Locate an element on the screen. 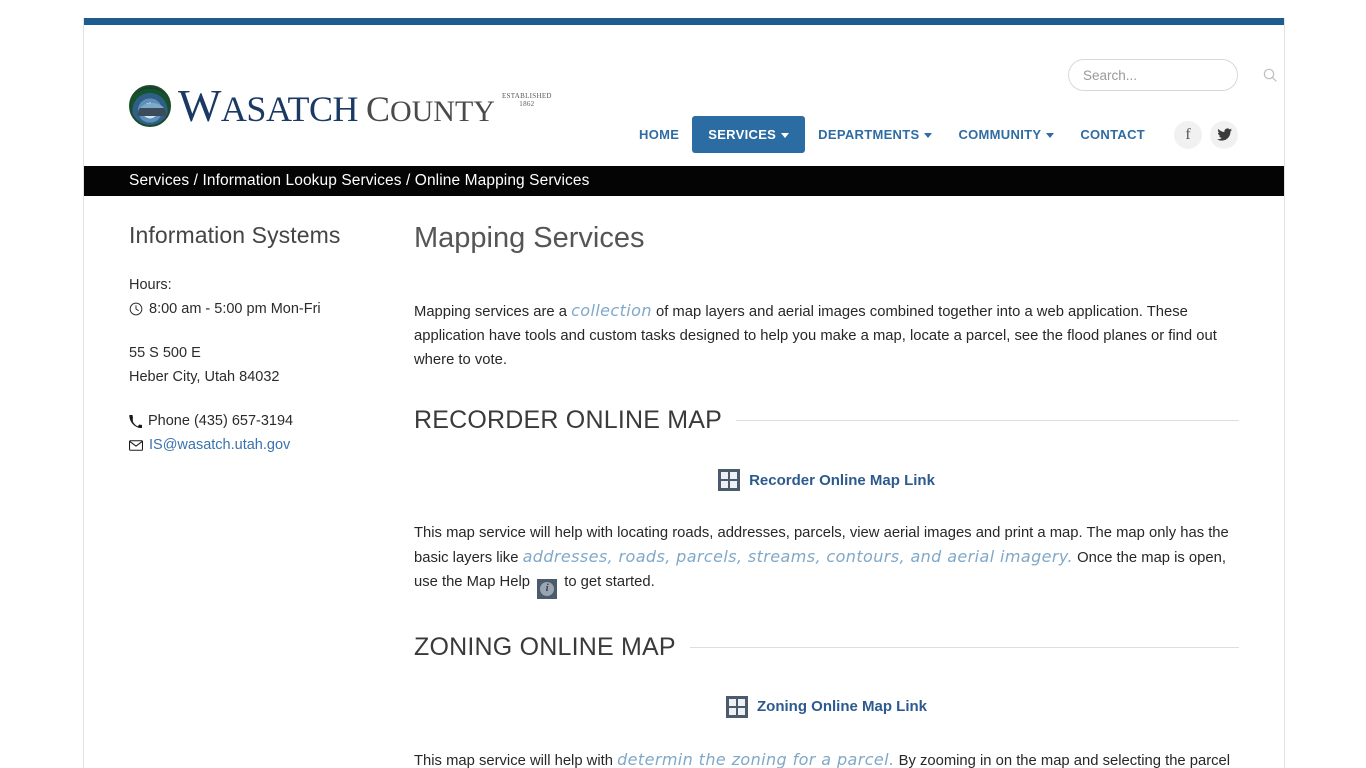  info-icon: i is located at coordinates (547, 588).